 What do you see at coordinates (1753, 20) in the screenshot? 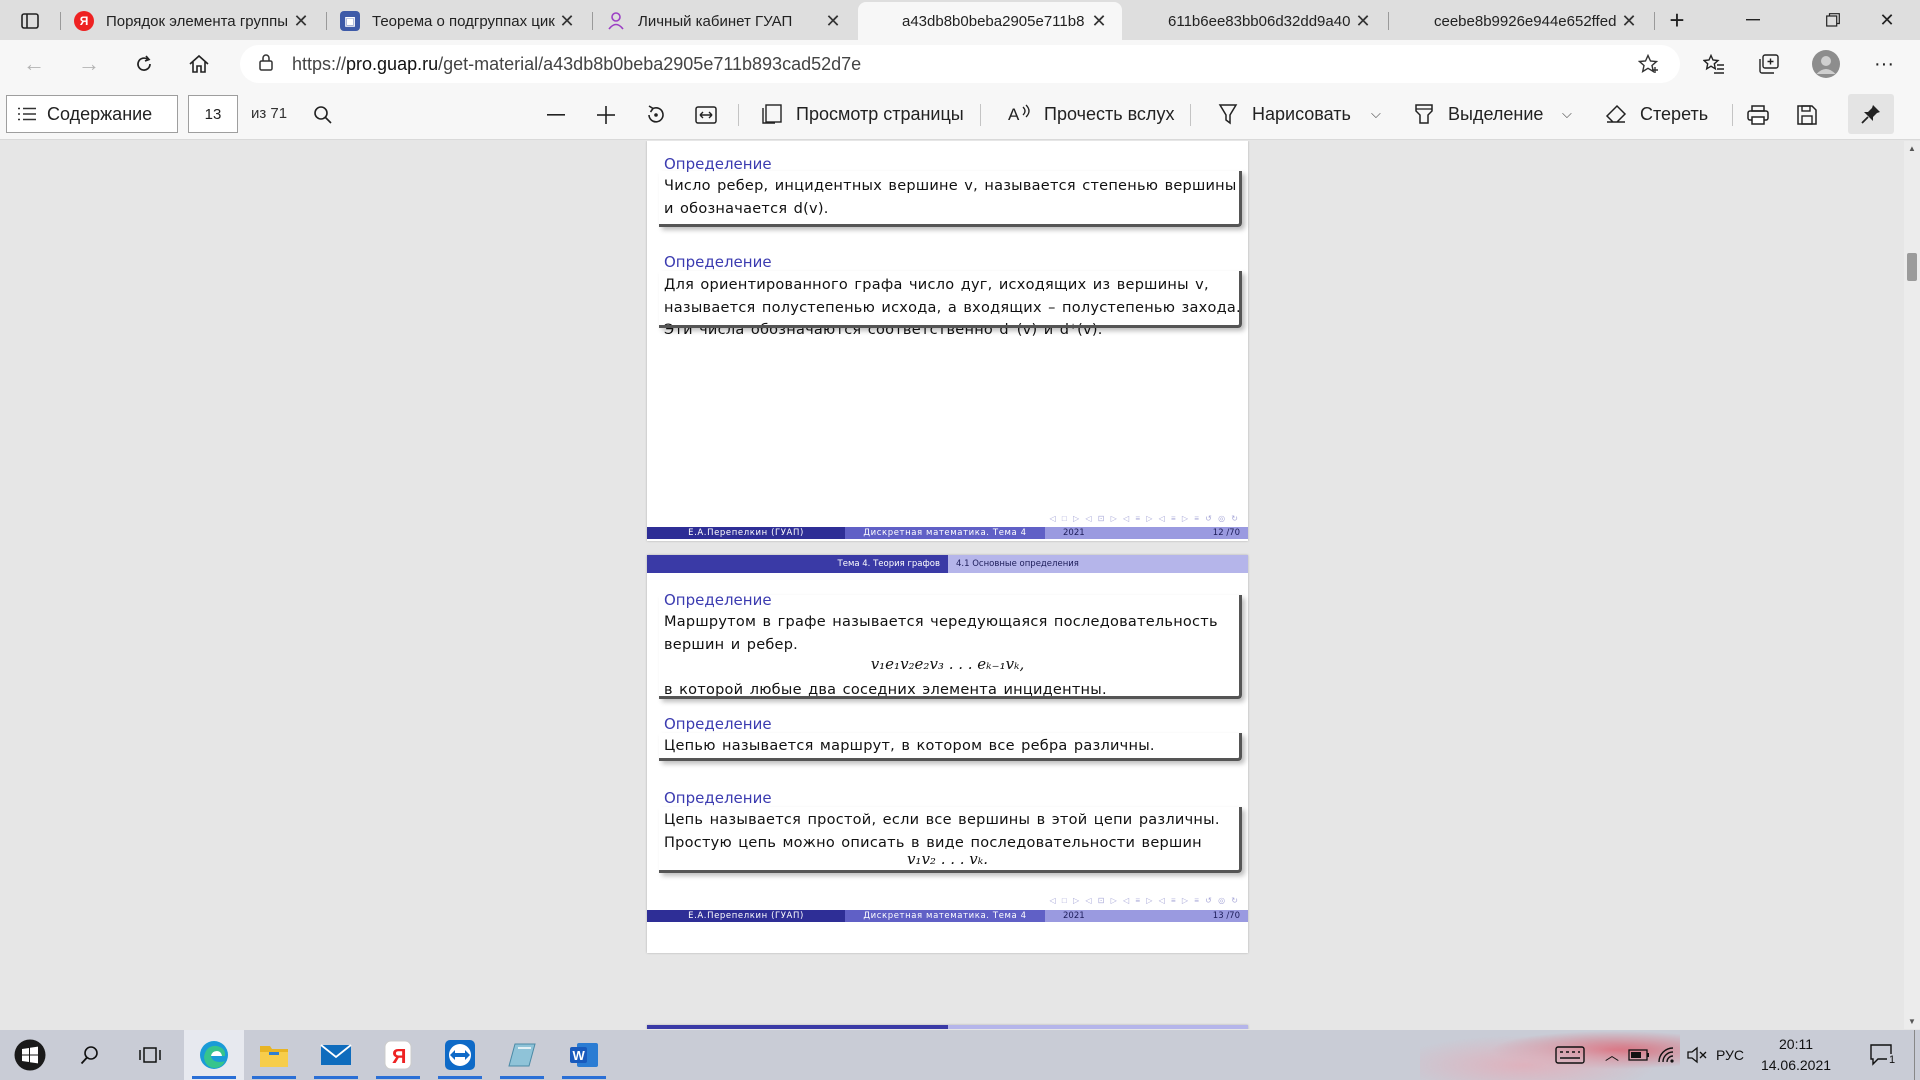
I see `minimize-button` at bounding box center [1753, 20].